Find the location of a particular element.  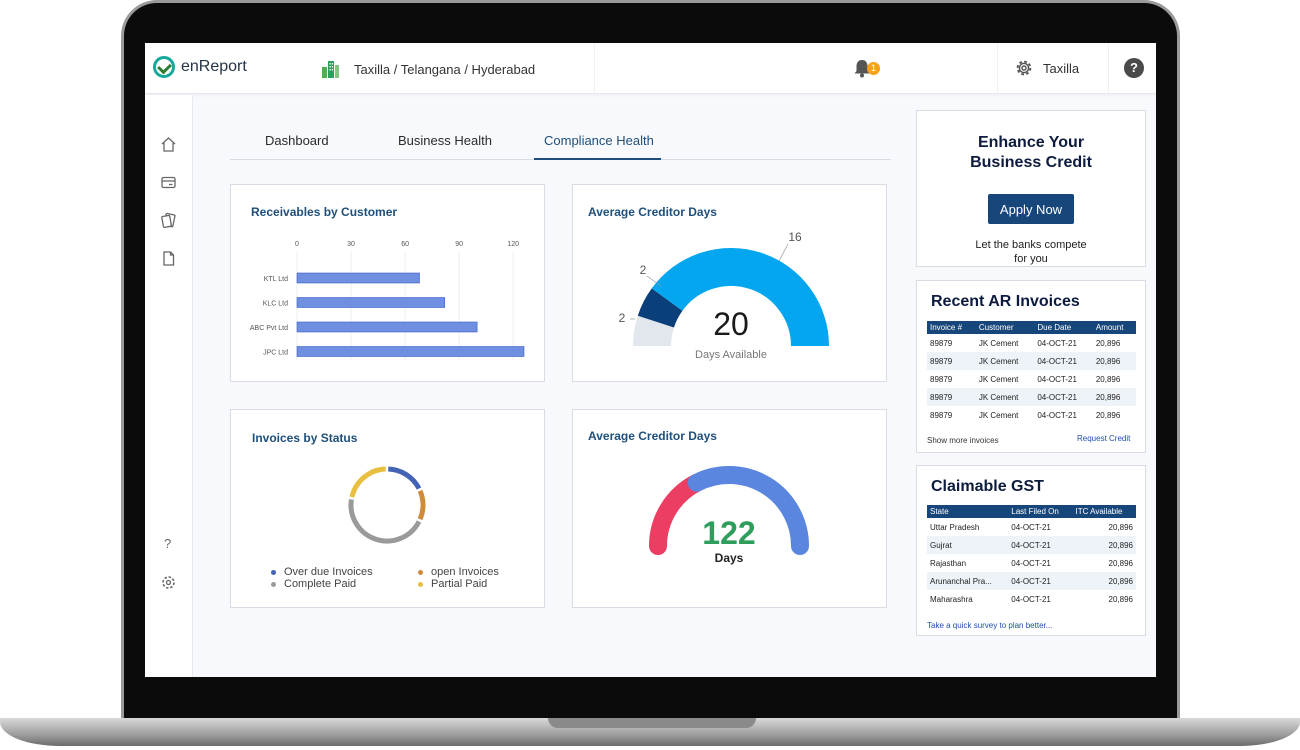

column-header: ITC Available is located at coordinates (1104, 511).